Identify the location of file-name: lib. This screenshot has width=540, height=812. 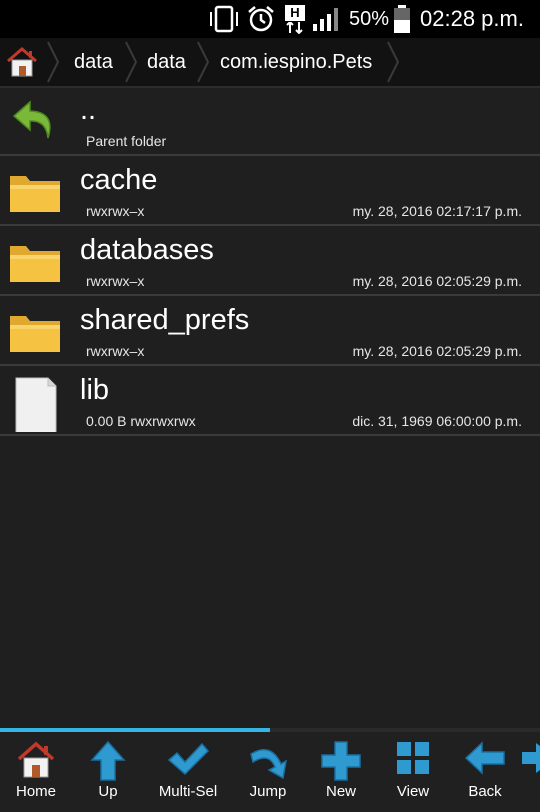
(95, 390).